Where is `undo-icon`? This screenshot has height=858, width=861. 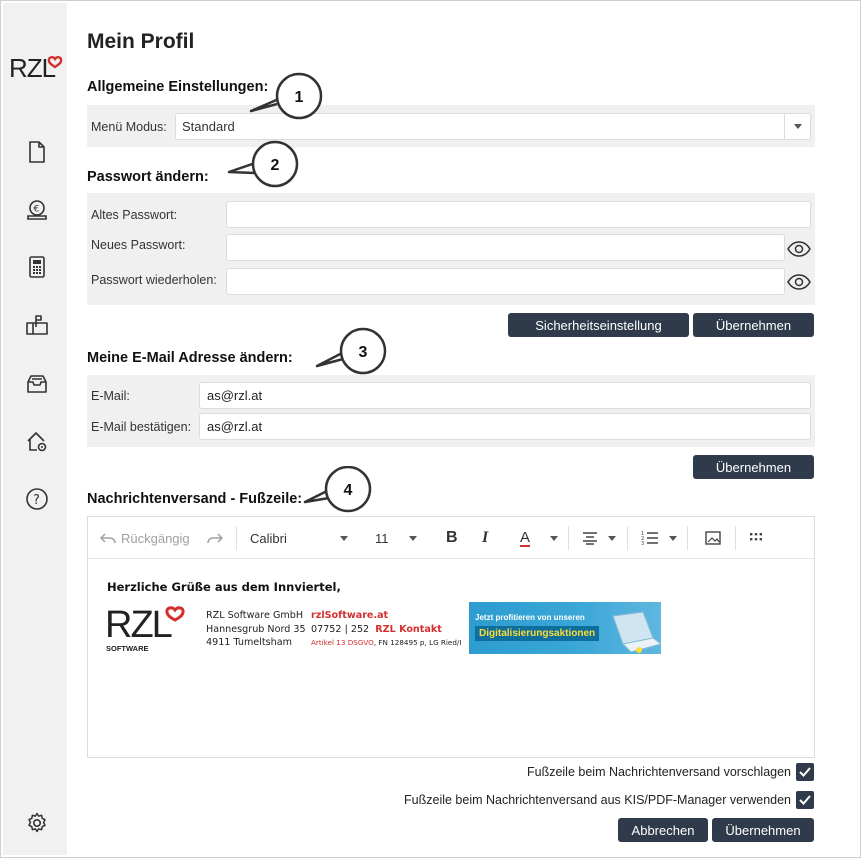
undo-icon is located at coordinates (108, 538).